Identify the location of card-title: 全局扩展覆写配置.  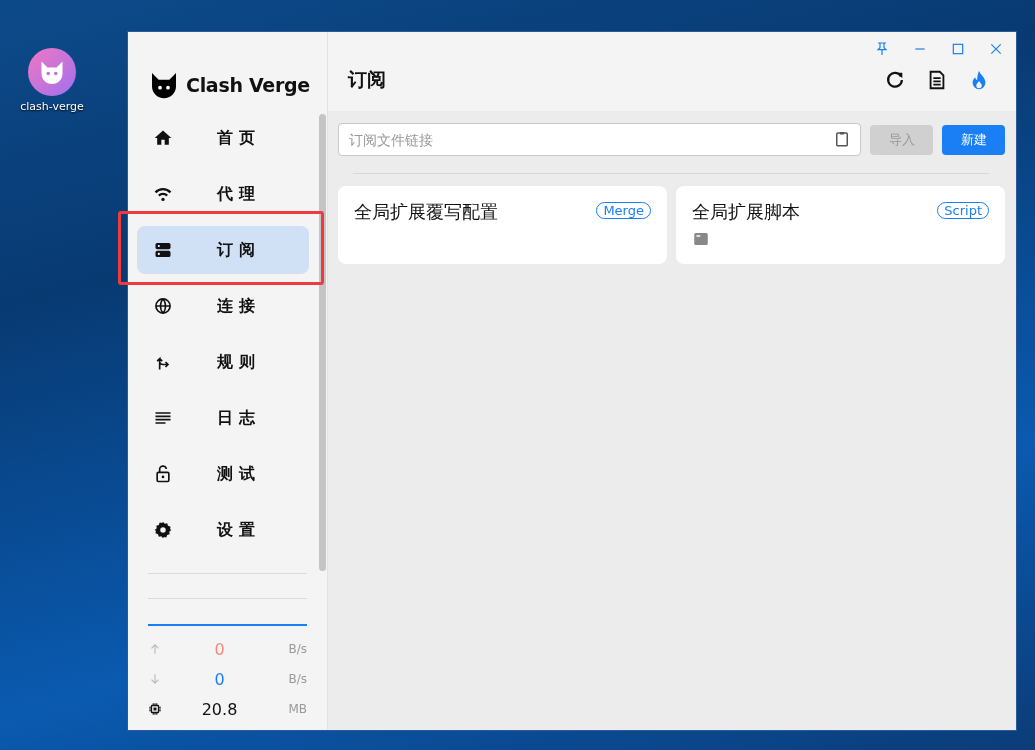
(426, 212).